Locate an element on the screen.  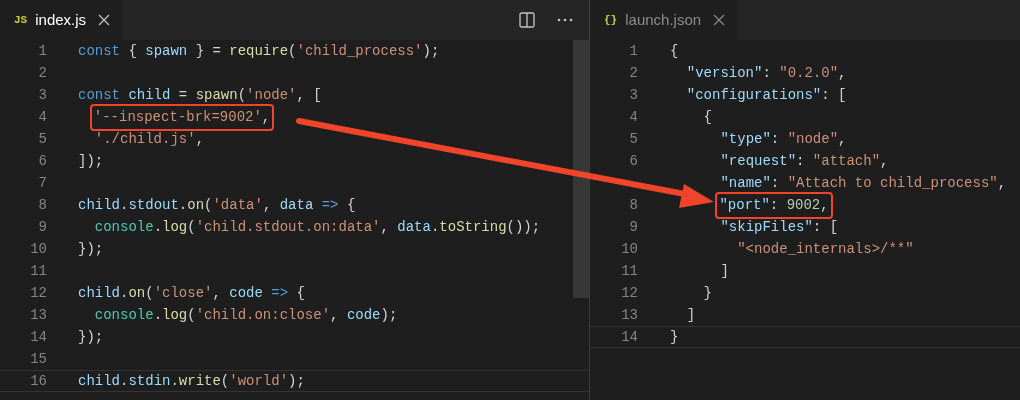
code-line: "request": "attach", is located at coordinates (804, 161).